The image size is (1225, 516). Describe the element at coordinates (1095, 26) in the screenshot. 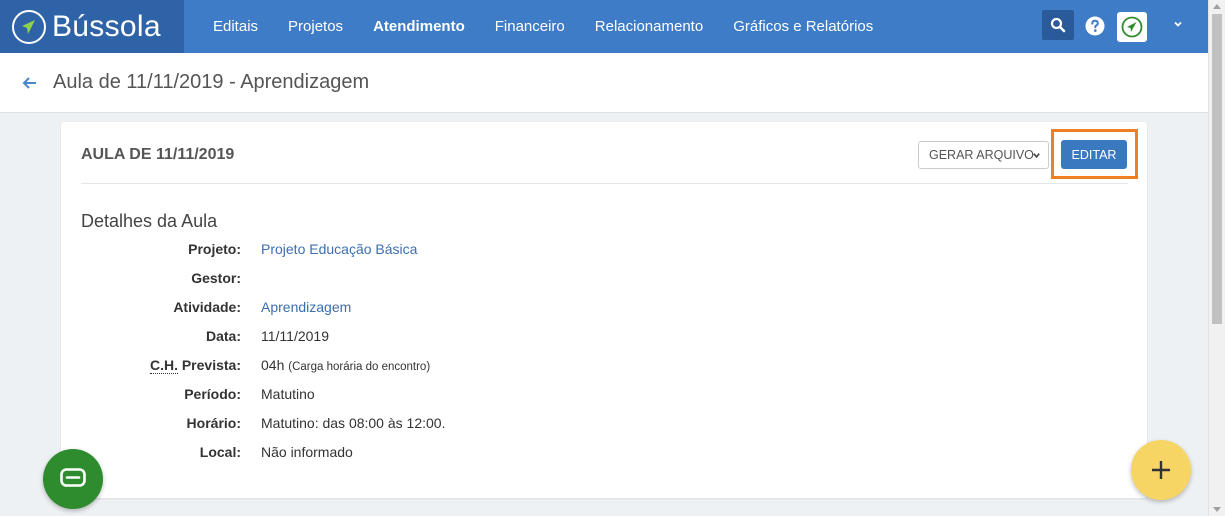

I see `help-icon` at that location.